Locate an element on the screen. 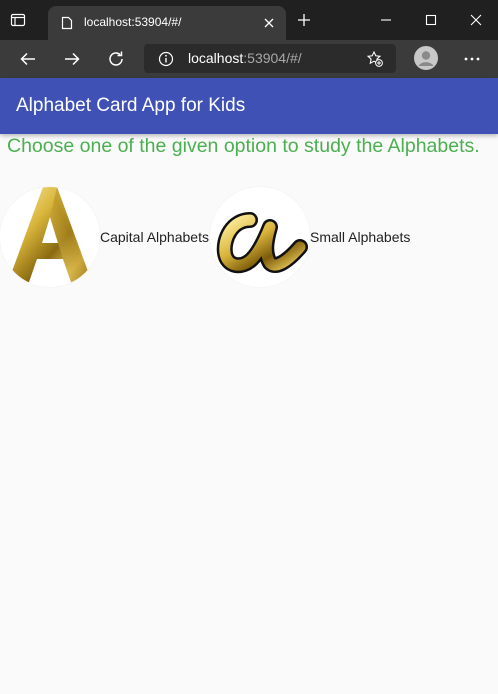  page-icon is located at coordinates (67, 23).